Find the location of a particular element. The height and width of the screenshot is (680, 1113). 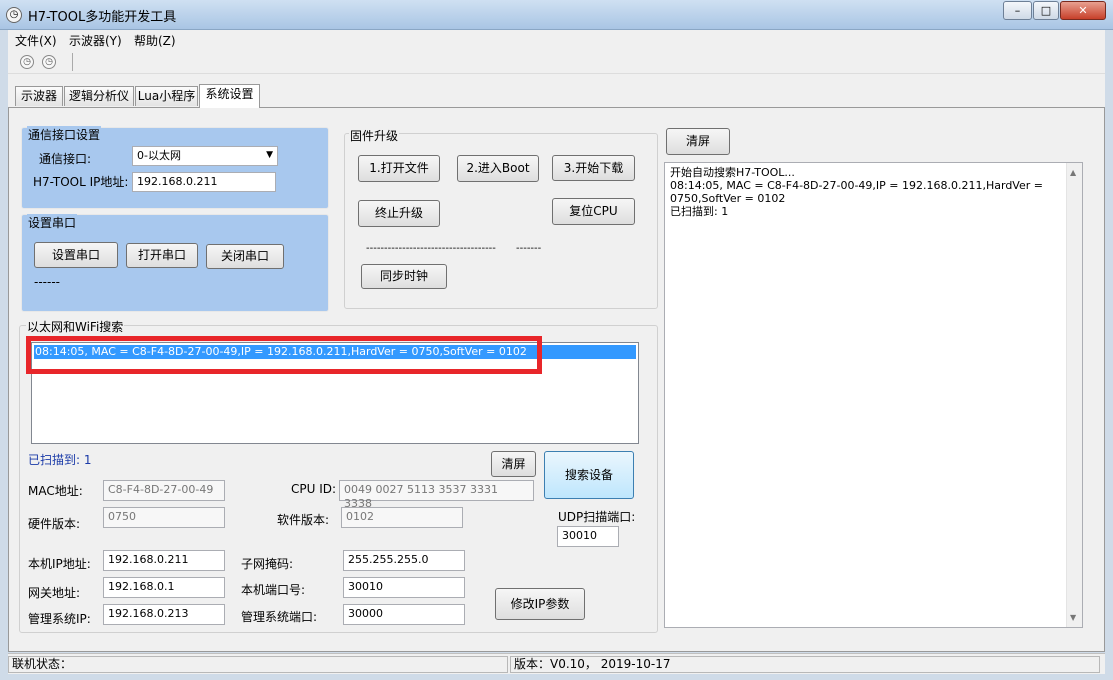

log-scrollbar: ▲ ▼ is located at coordinates (1074, 395).